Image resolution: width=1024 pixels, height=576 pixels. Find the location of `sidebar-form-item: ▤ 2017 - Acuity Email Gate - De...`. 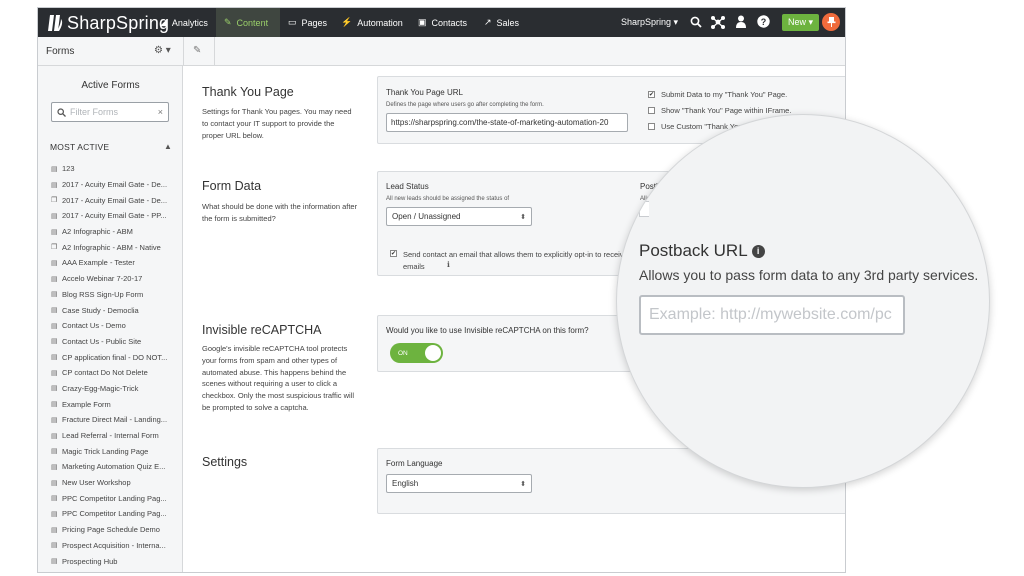

sidebar-form-item: ▤ 2017 - Acuity Email Gate - De... is located at coordinates (115, 185).